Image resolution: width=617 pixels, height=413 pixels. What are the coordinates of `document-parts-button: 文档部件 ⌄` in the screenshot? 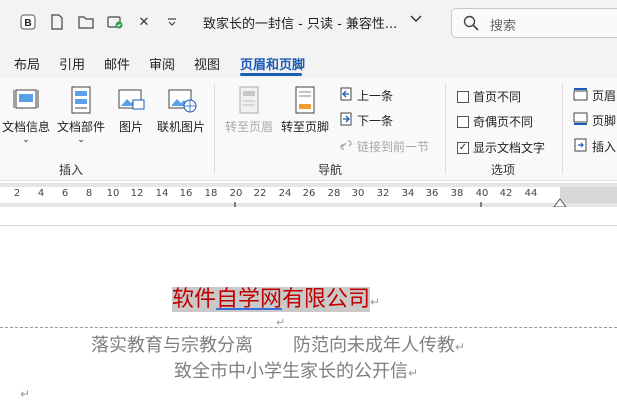 It's located at (81, 114).